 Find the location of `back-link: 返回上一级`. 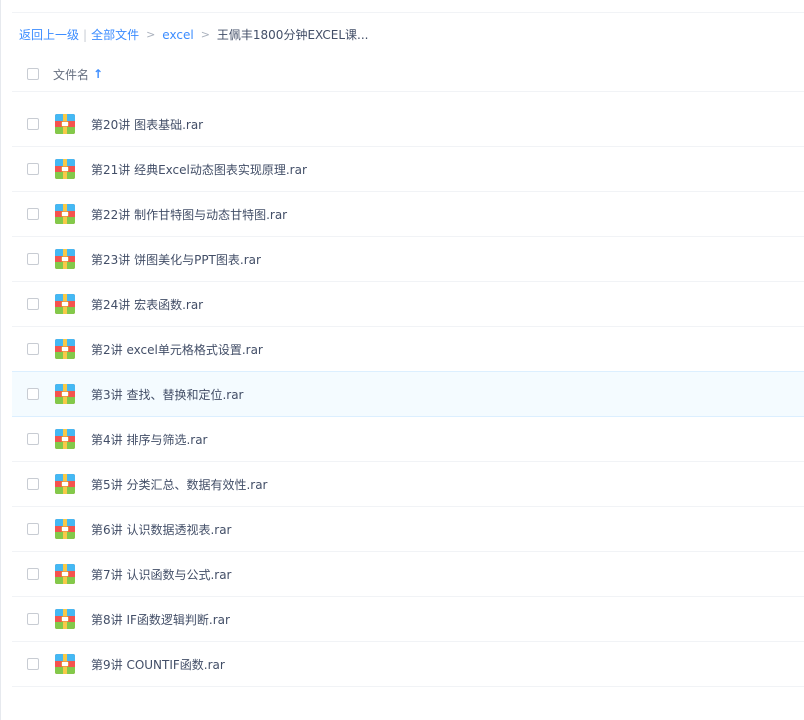

back-link: 返回上一级 is located at coordinates (49, 35).